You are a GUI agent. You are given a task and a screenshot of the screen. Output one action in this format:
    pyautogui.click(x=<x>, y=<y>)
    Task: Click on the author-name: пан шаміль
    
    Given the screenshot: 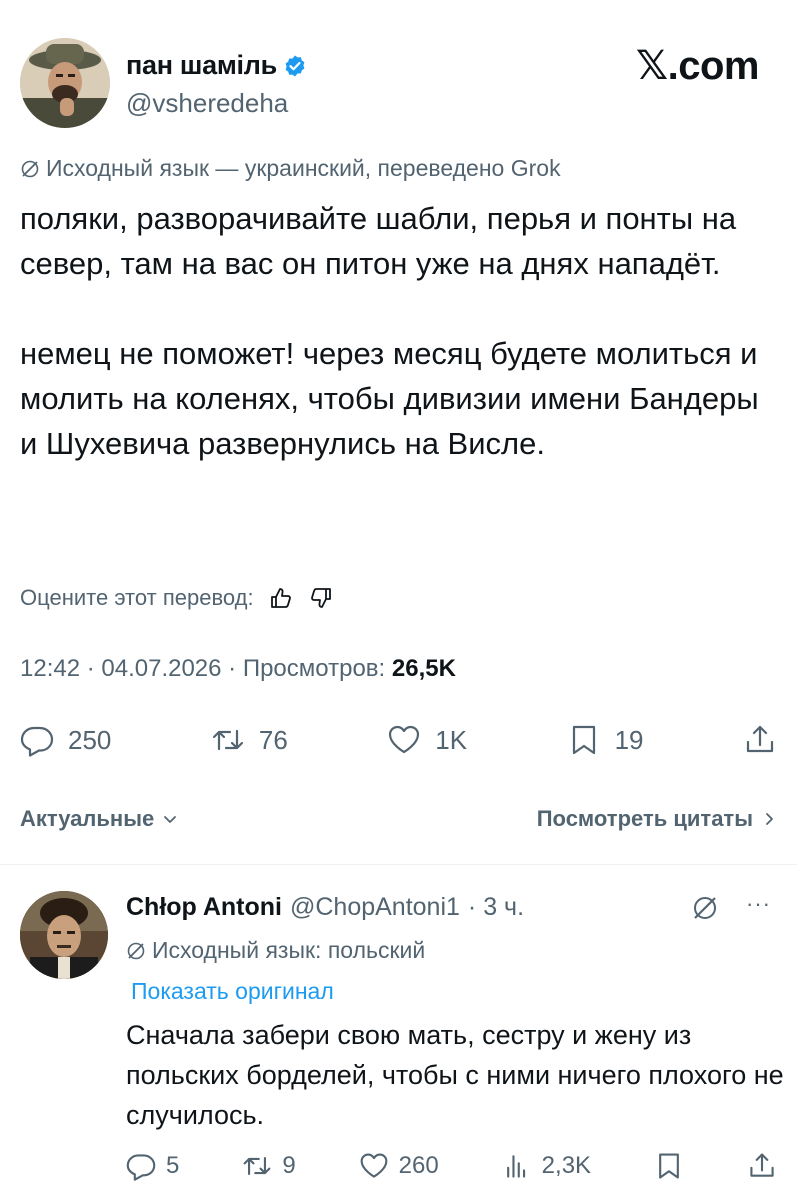 What is the action you would take?
    pyautogui.click(x=201, y=65)
    